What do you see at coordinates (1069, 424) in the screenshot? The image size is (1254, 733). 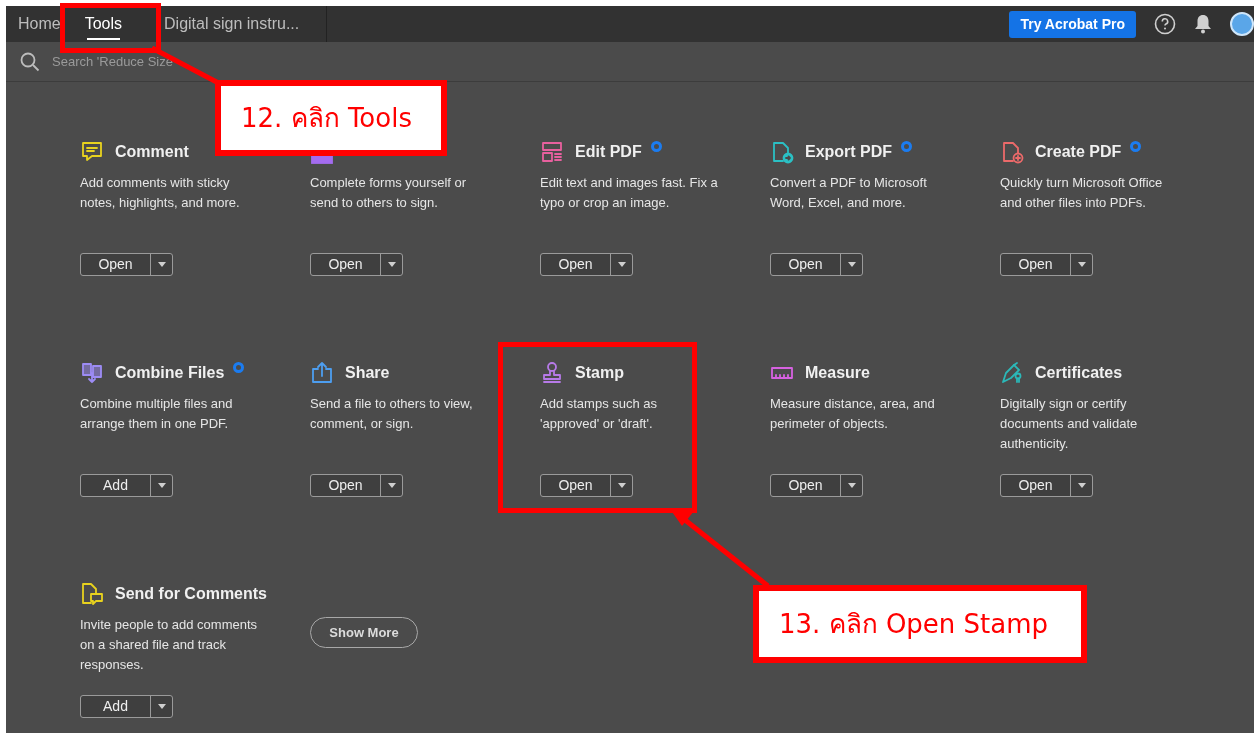 I see `tool-description: Digitally sign or certify documents and validate authenticity.` at bounding box center [1069, 424].